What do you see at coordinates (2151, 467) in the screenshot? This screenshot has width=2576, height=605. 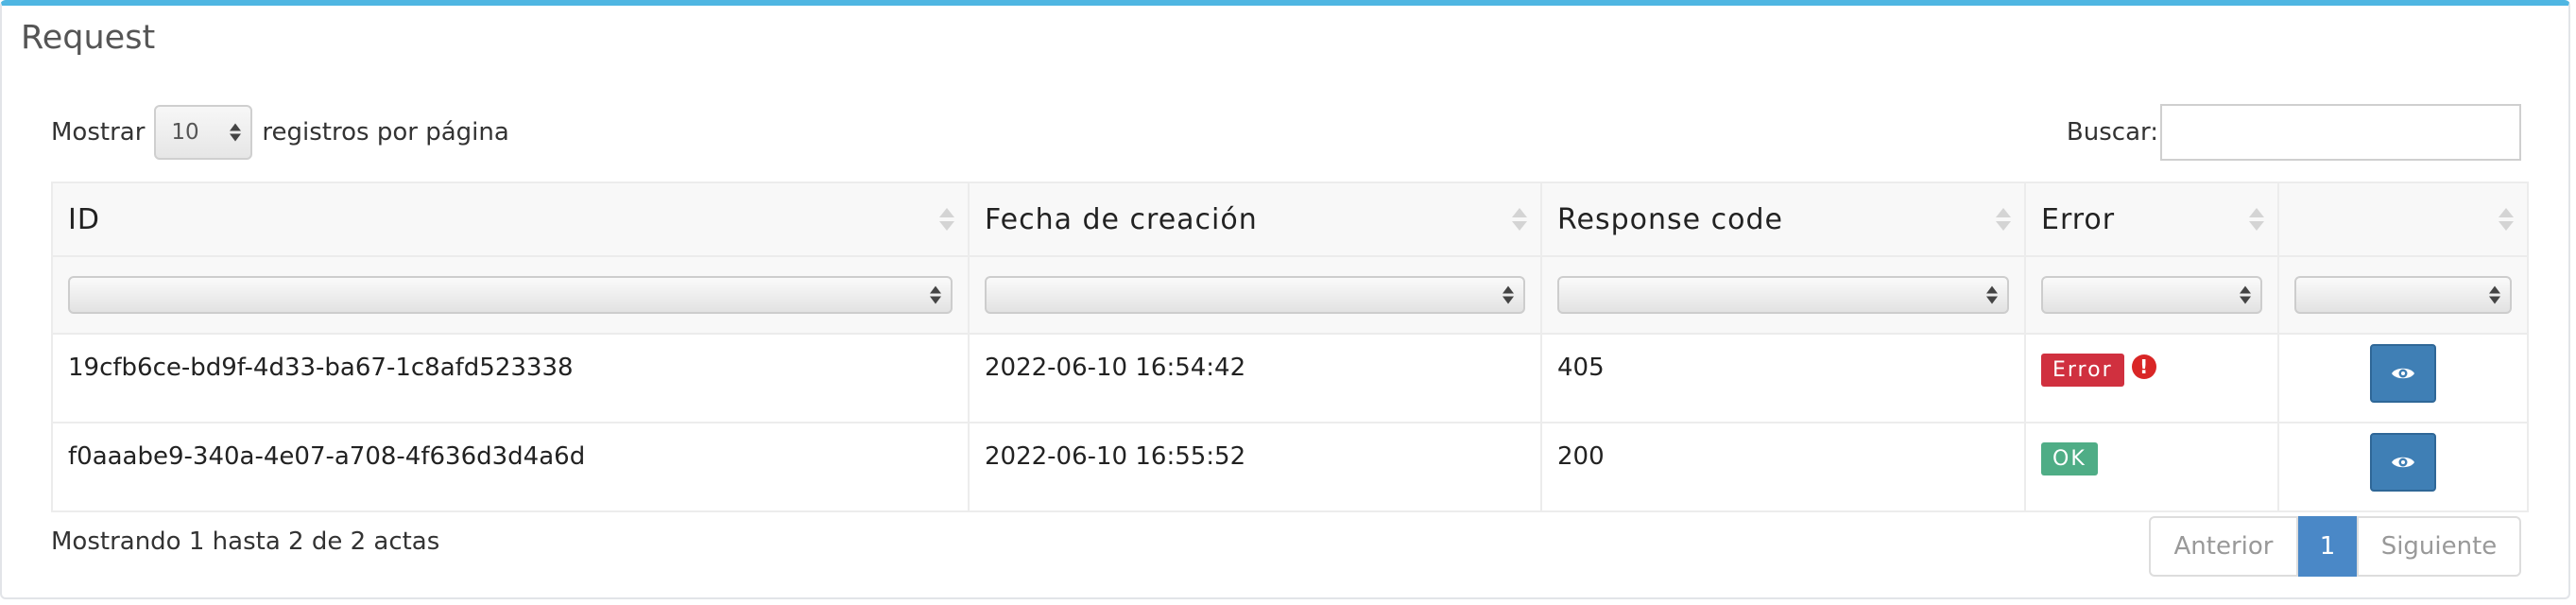 I see `cell-status: OK` at bounding box center [2151, 467].